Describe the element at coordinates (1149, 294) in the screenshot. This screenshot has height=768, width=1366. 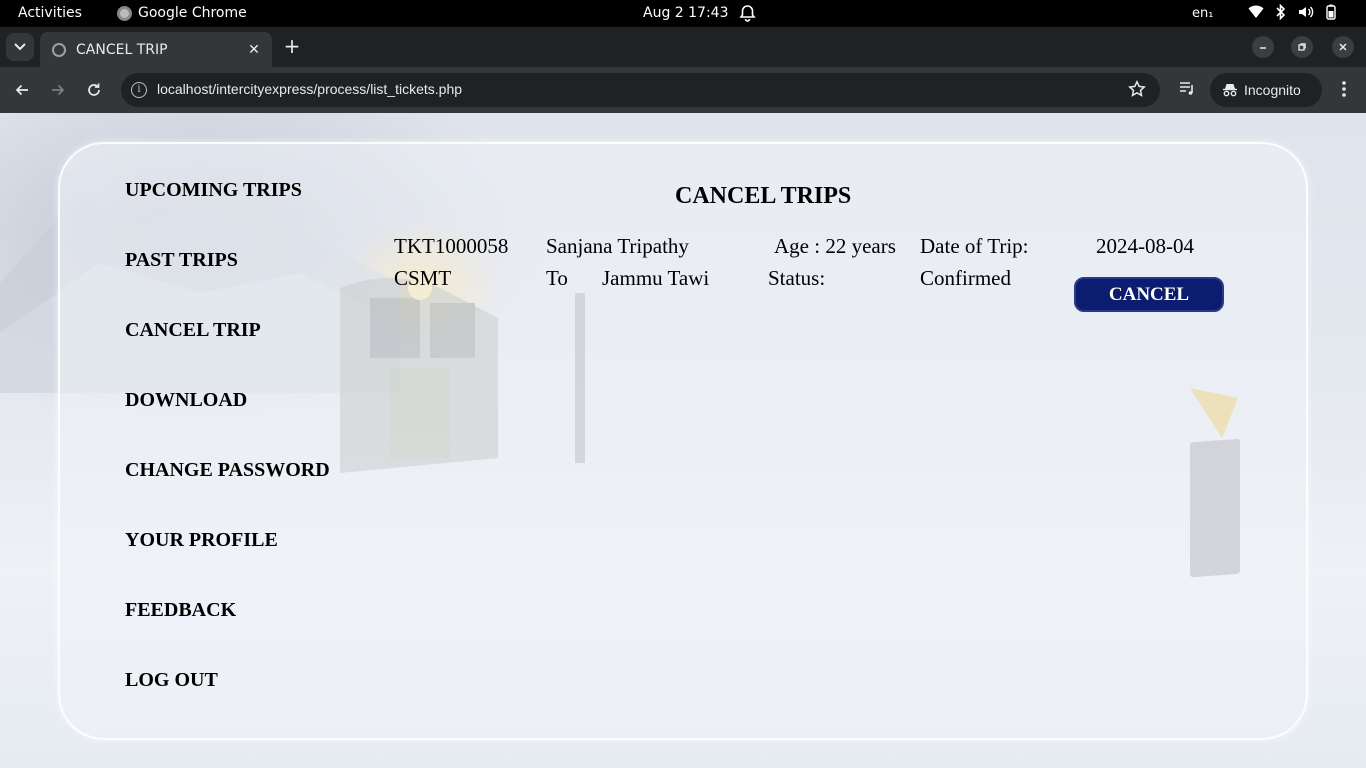
I see `cancel-ticket-button: CANCEL` at that location.